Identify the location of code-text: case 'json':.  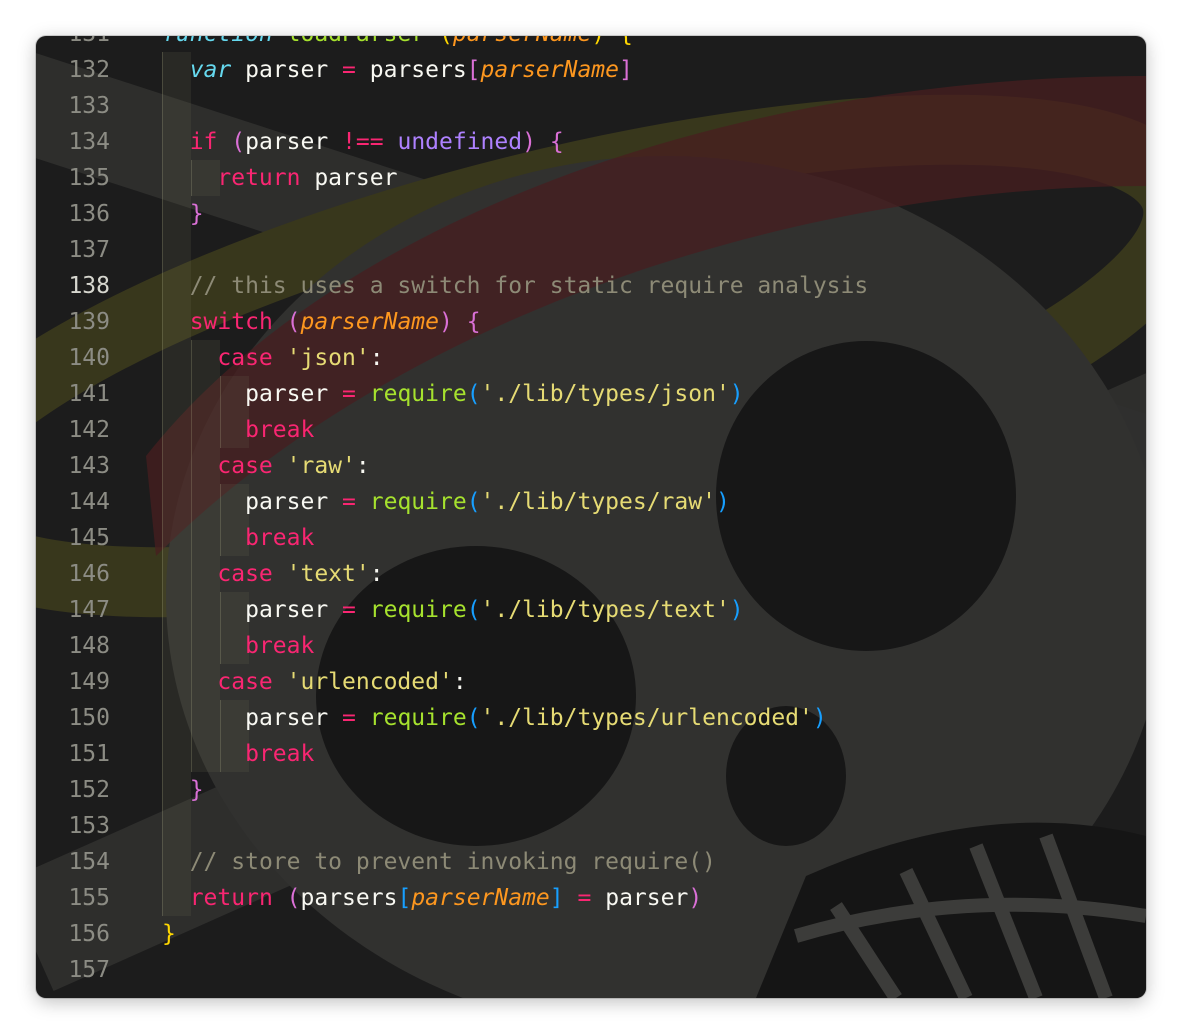
(273, 358).